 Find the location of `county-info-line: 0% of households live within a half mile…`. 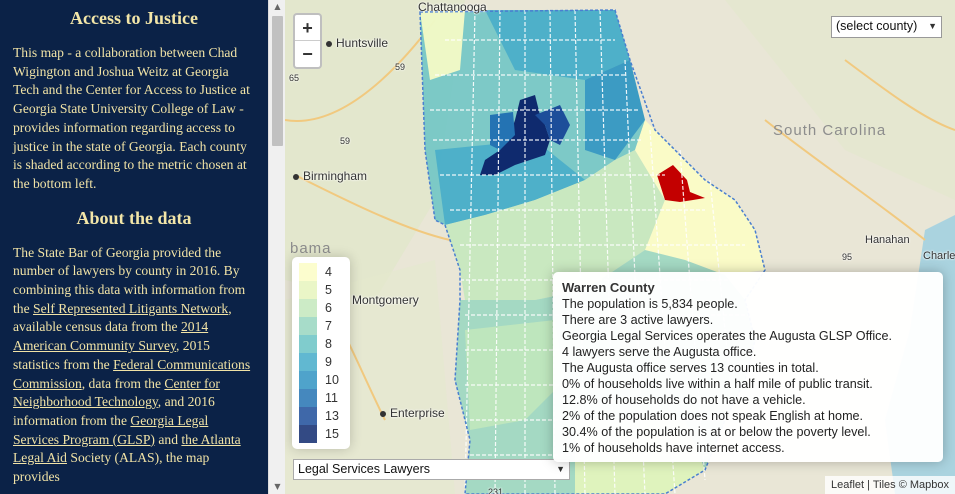

county-info-line: 0% of households live within a half mile… is located at coordinates (717, 384).